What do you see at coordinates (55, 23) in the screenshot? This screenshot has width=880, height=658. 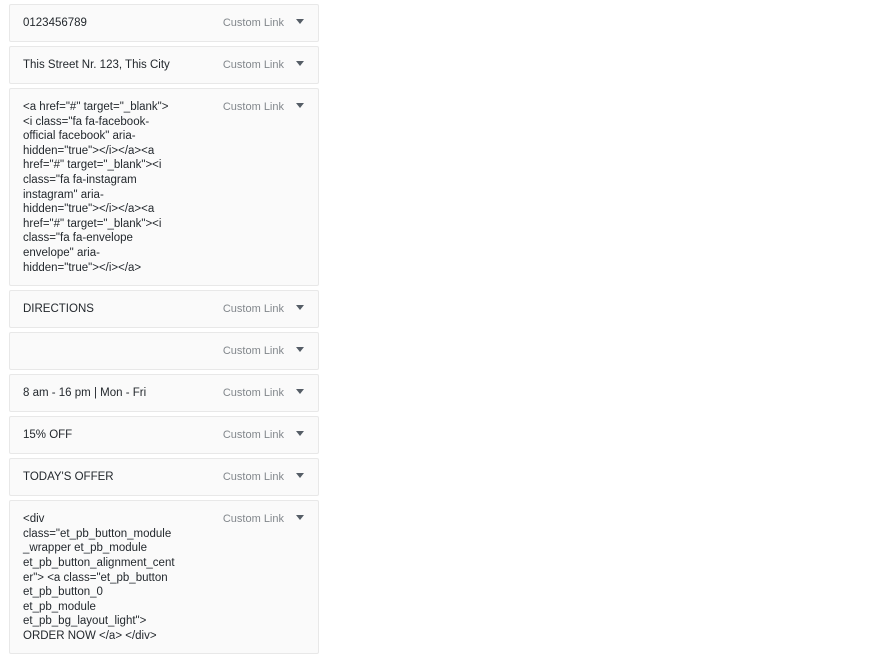 I see `menu-item-title: 0123456789` at bounding box center [55, 23].